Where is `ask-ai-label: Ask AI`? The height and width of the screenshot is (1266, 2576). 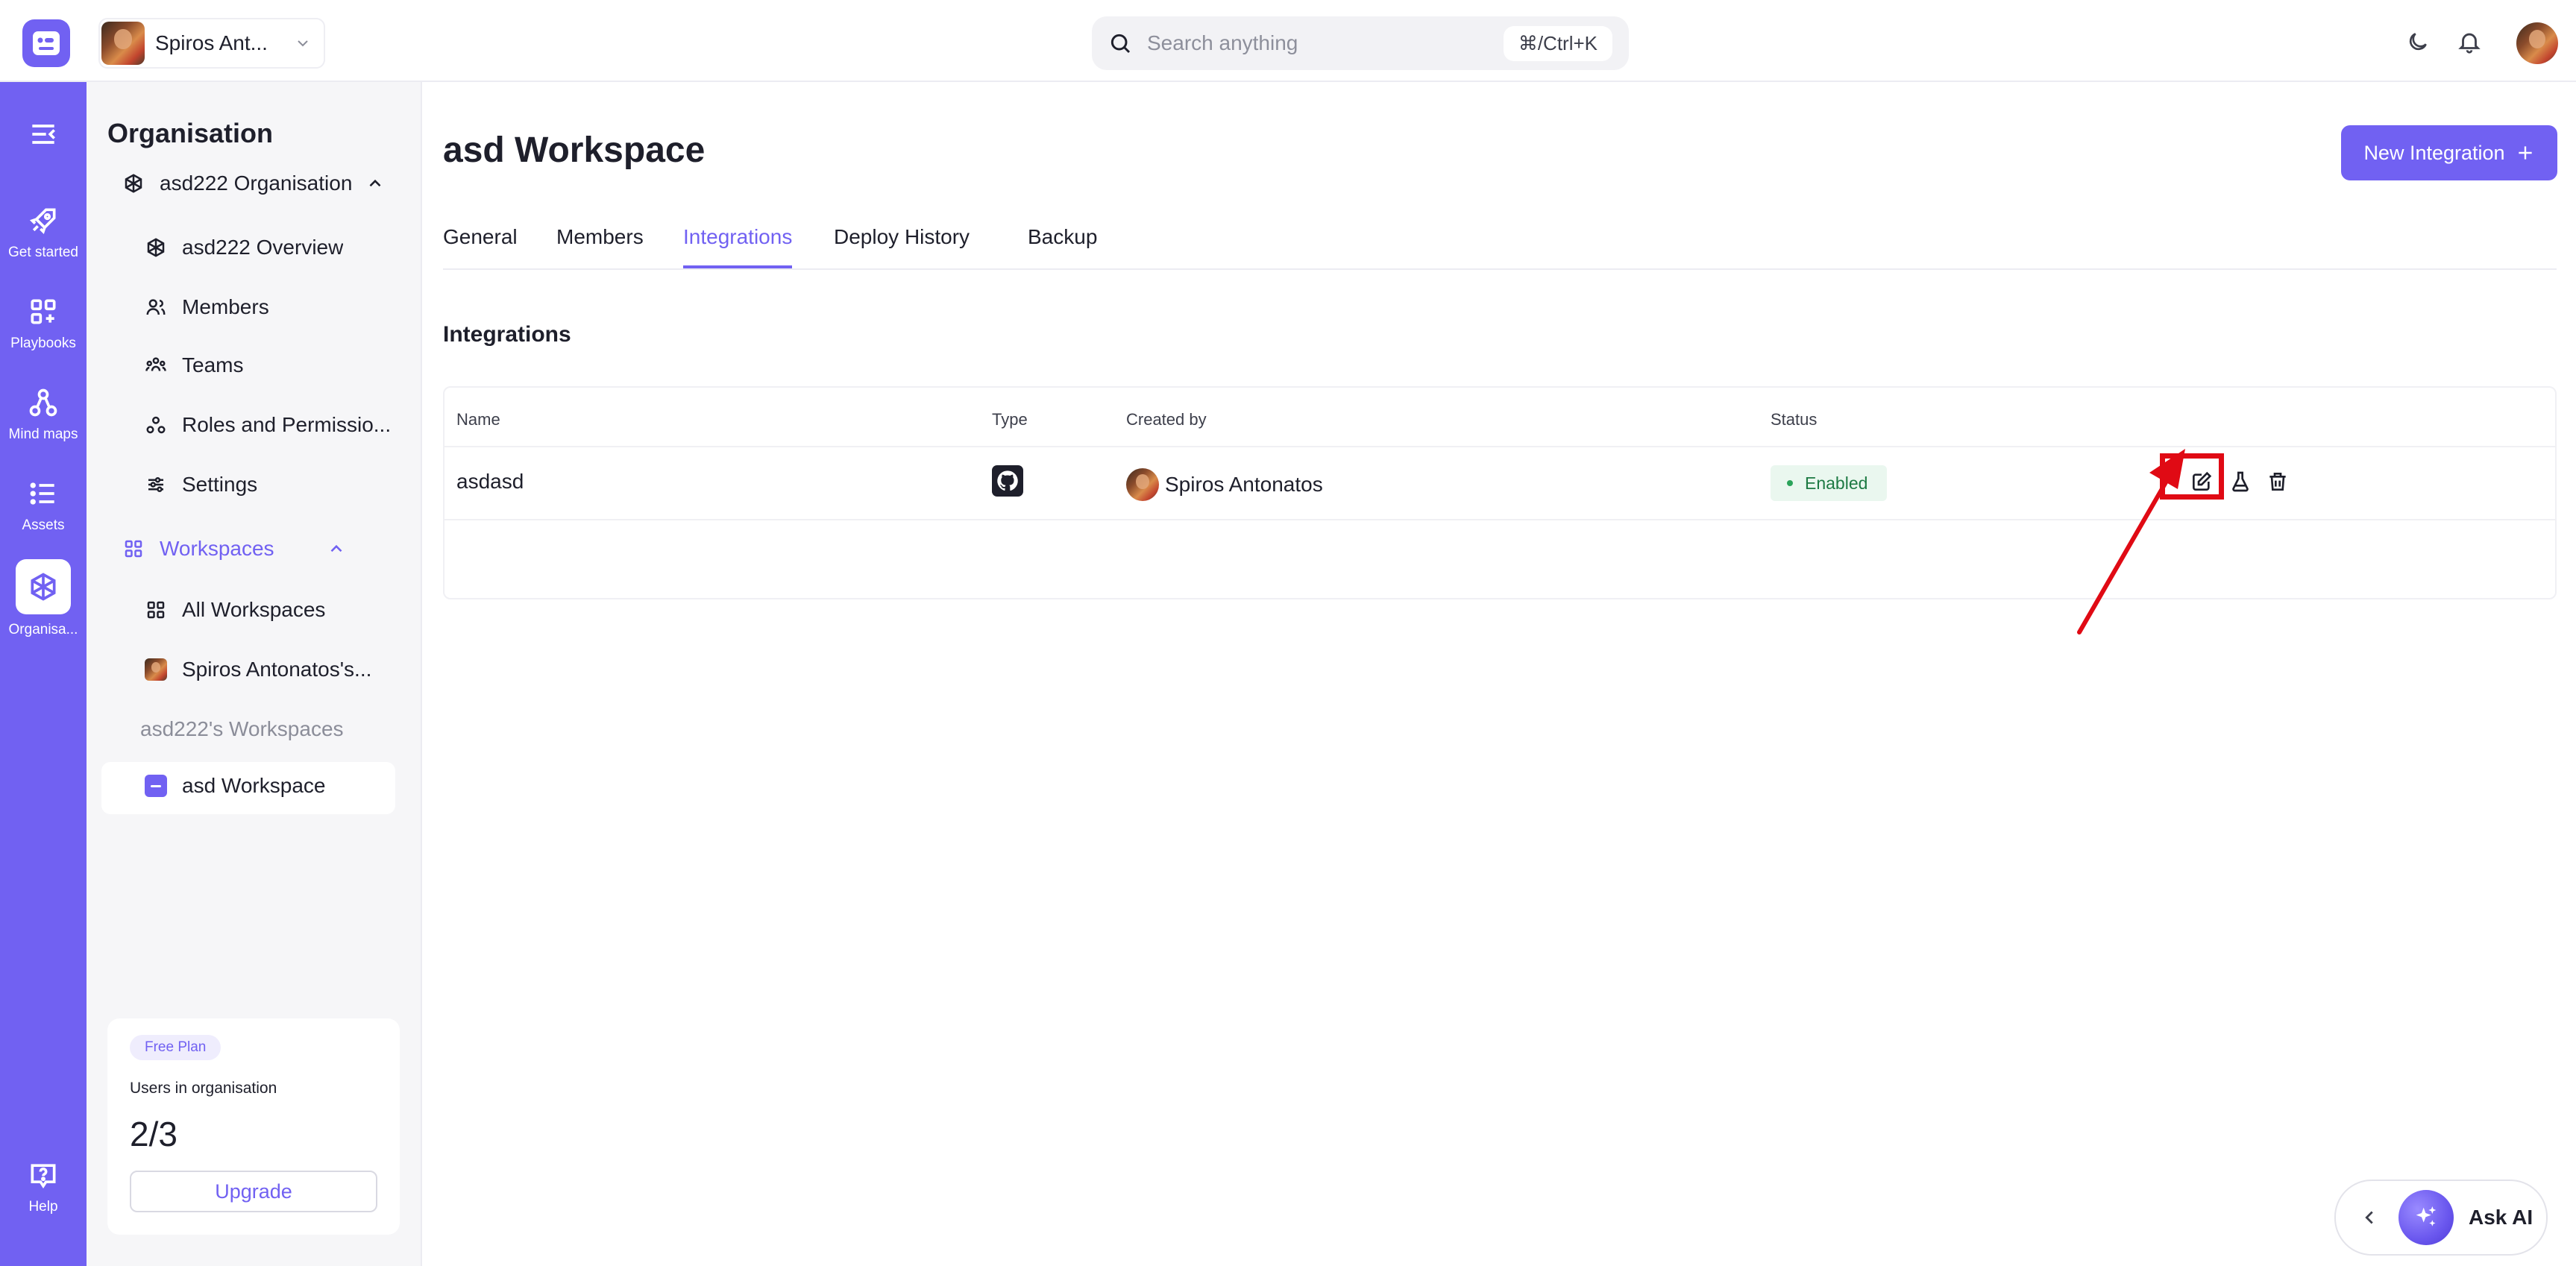
ask-ai-label: Ask AI is located at coordinates (2501, 1217).